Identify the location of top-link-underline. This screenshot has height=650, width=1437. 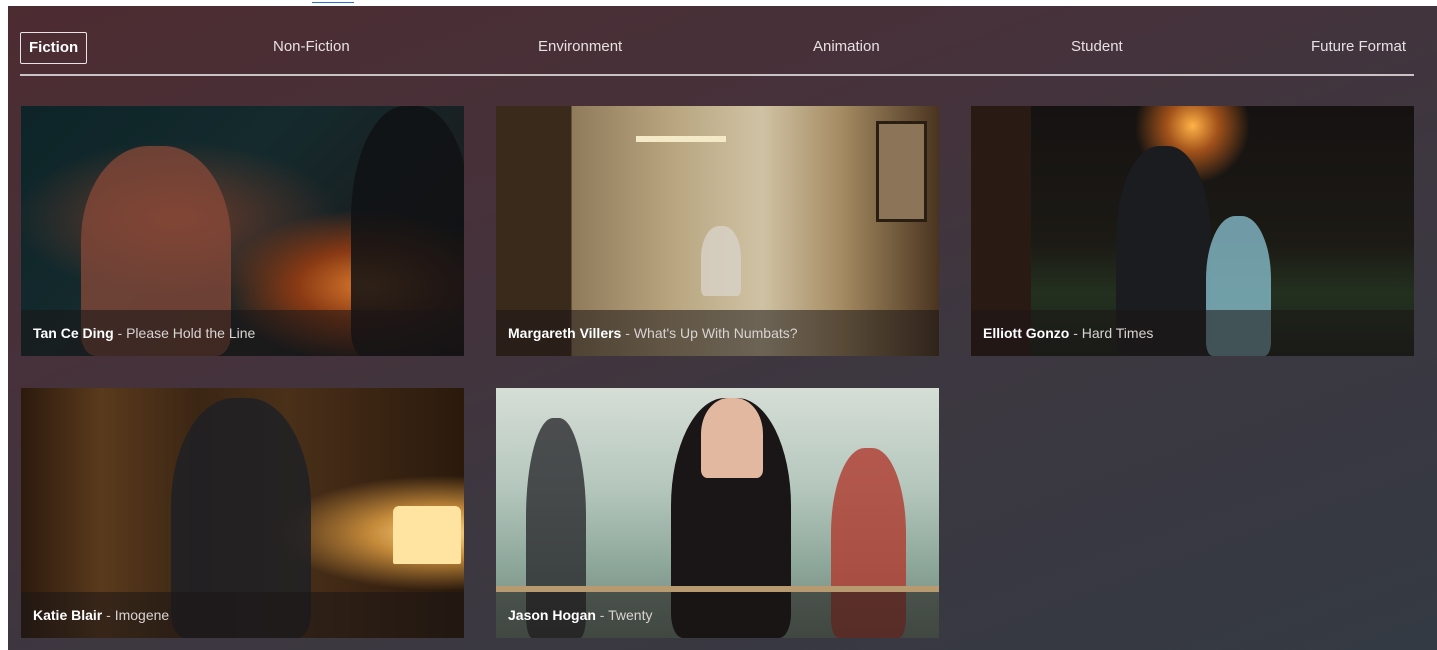
(333, 1).